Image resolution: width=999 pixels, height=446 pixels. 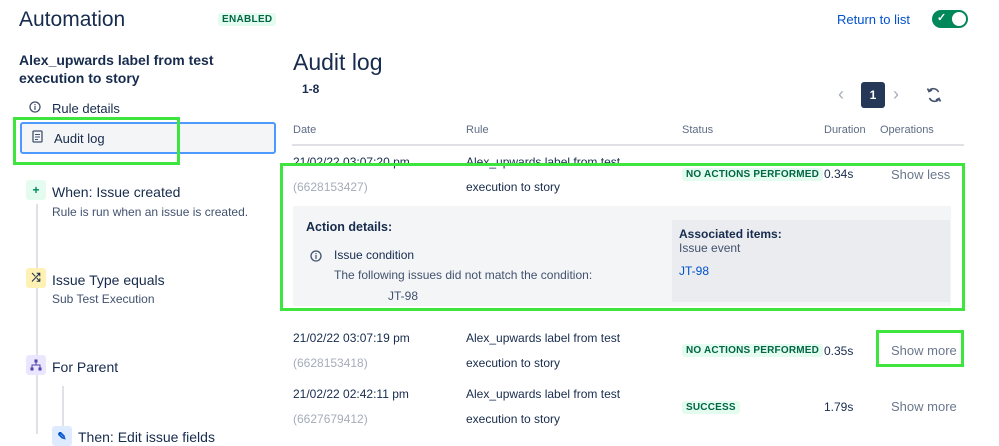 What do you see at coordinates (942, 18) in the screenshot?
I see `check-icon: ✓` at bounding box center [942, 18].